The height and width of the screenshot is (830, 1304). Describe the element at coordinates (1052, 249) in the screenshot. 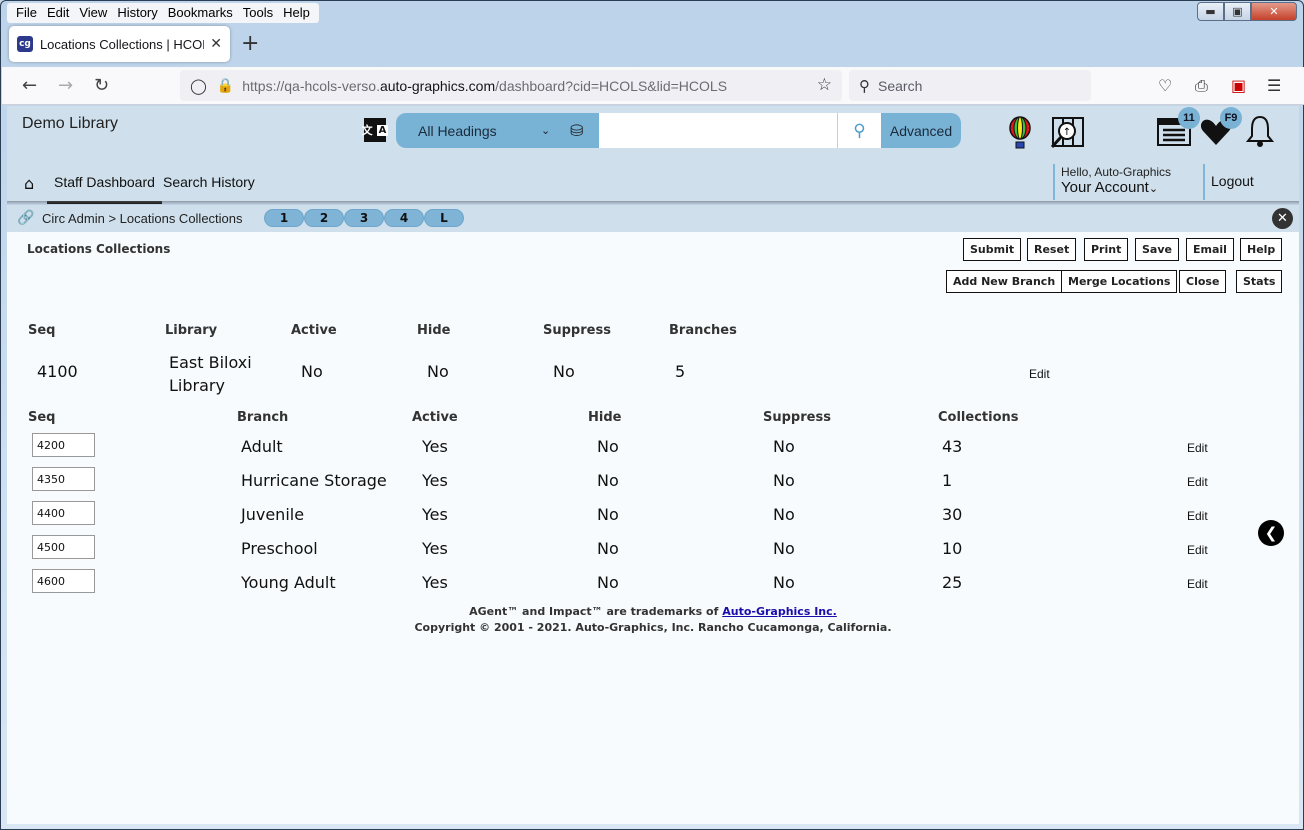

I see `reset-button: Reset` at that location.